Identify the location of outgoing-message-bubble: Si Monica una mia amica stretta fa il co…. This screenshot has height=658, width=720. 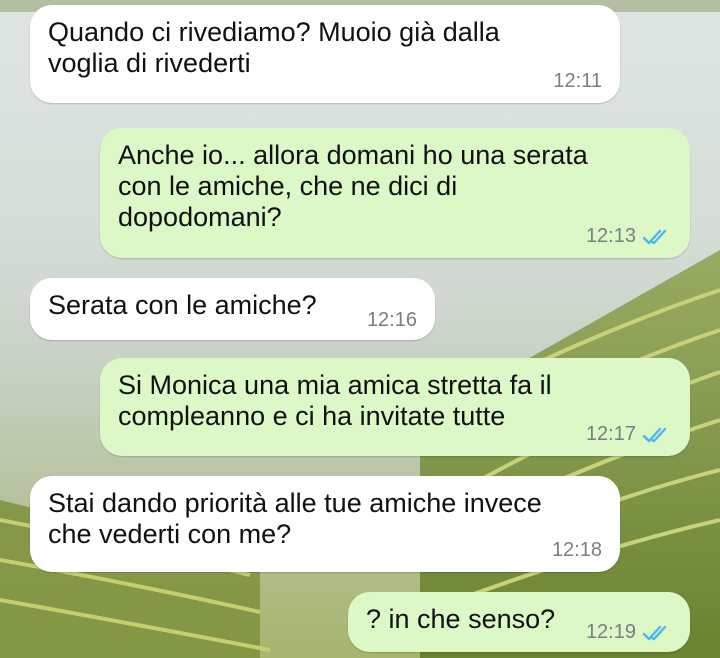
(395, 407).